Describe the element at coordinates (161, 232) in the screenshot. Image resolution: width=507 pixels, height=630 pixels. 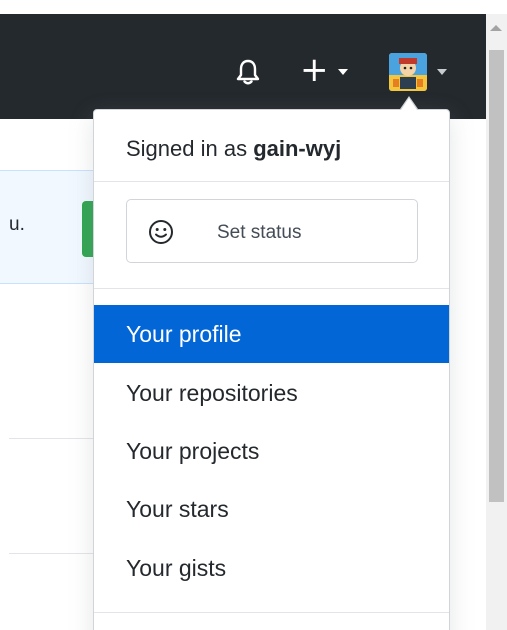
I see `smiley-icon` at that location.